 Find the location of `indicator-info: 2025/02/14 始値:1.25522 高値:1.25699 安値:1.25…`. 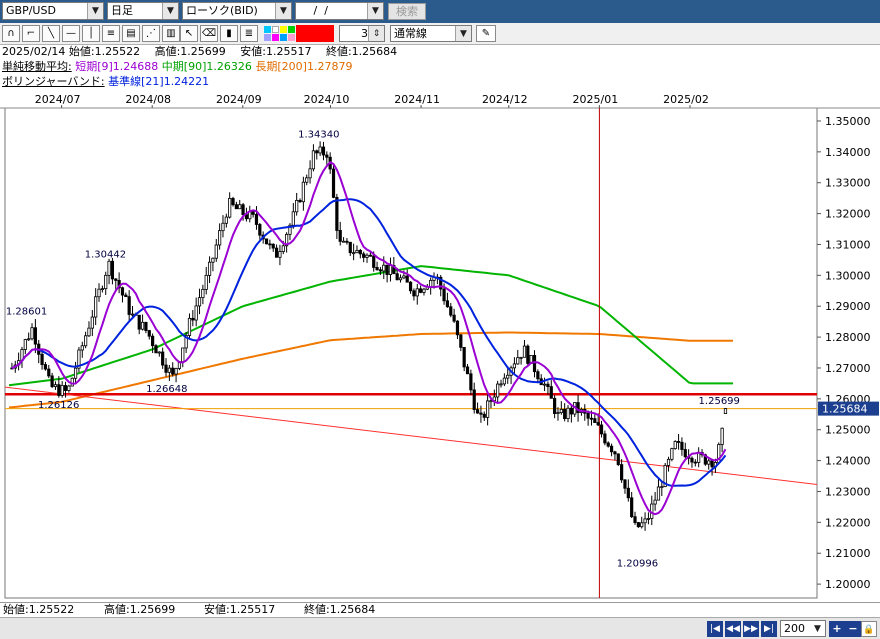

indicator-info: 2025/02/14 始値:1.25522 高値:1.25699 安値:1.25… is located at coordinates (440, 67).